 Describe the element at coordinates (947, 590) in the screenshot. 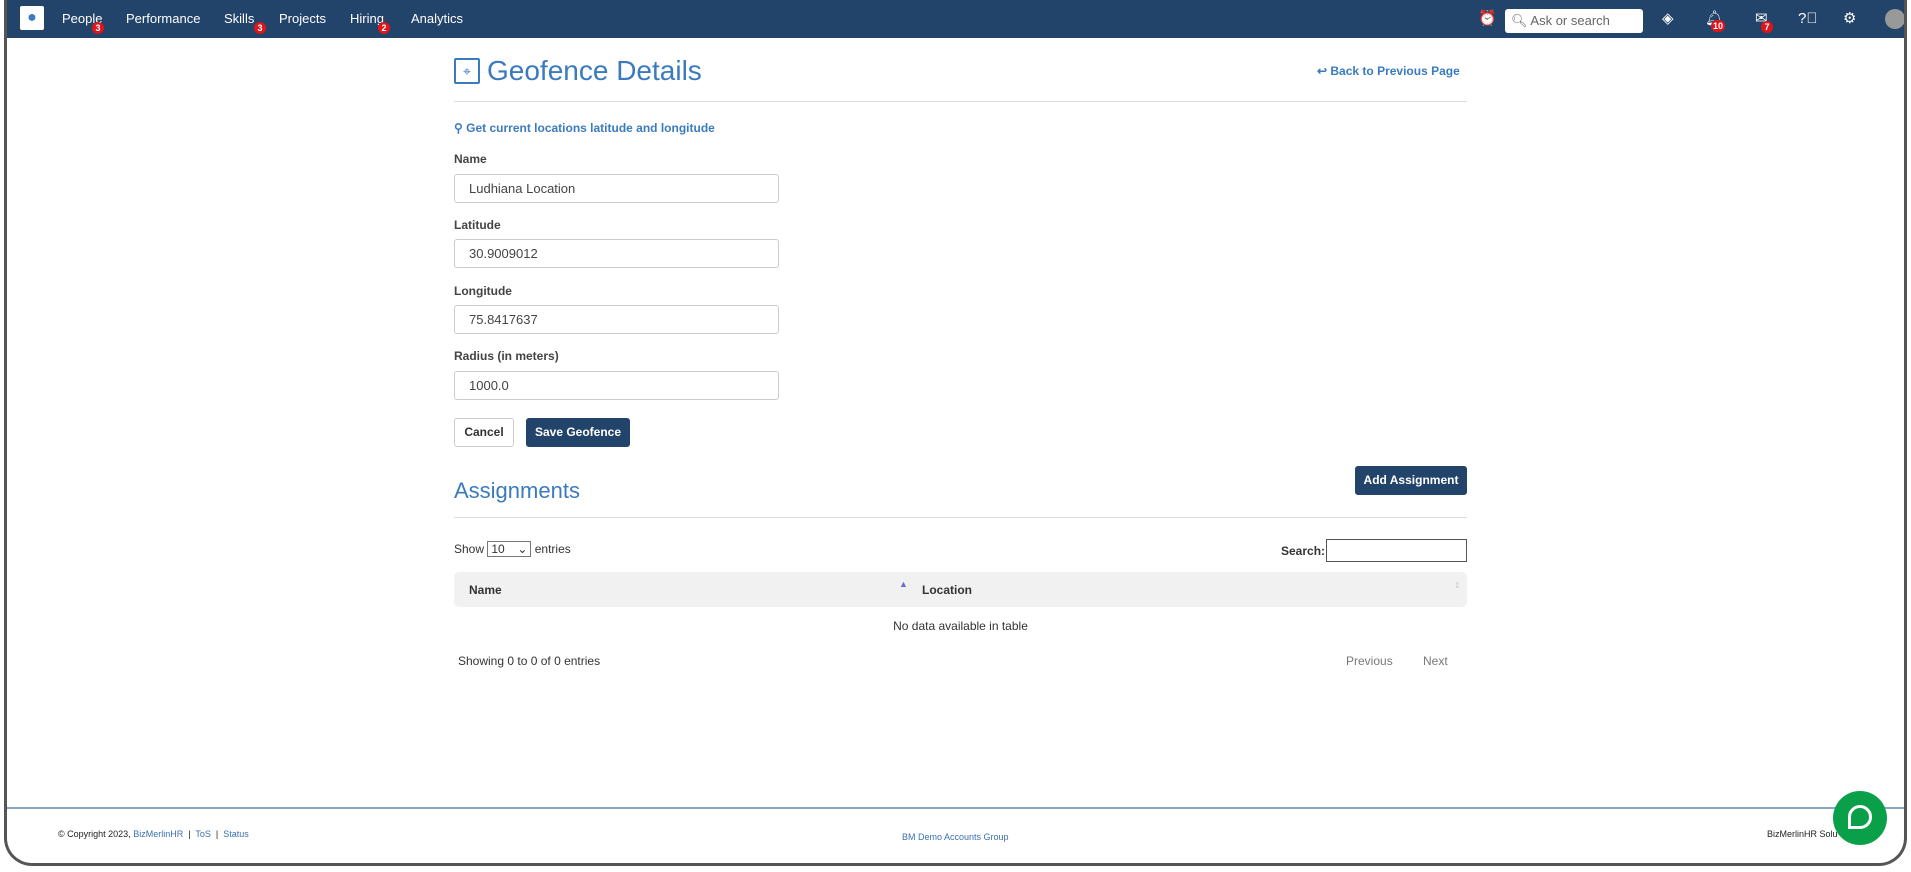

I see `column-location: Location` at that location.